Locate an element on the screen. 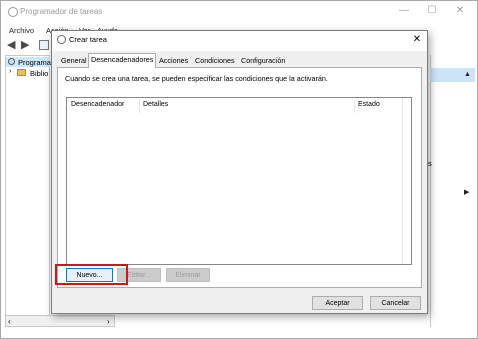 Image resolution: width=478 pixels, height=339 pixels. delete-trigger-button: Eliminar is located at coordinates (188, 275).